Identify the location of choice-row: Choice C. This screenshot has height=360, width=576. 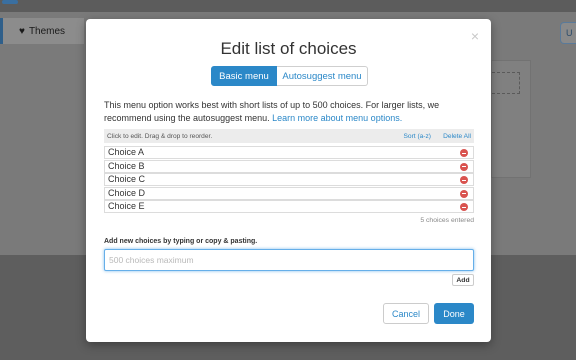
(289, 179).